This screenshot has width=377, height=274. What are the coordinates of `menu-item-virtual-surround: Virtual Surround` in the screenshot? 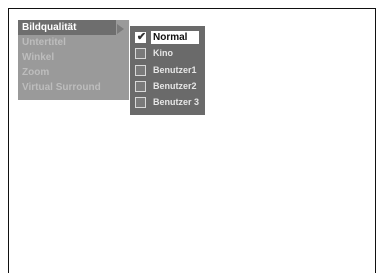 It's located at (73, 87).